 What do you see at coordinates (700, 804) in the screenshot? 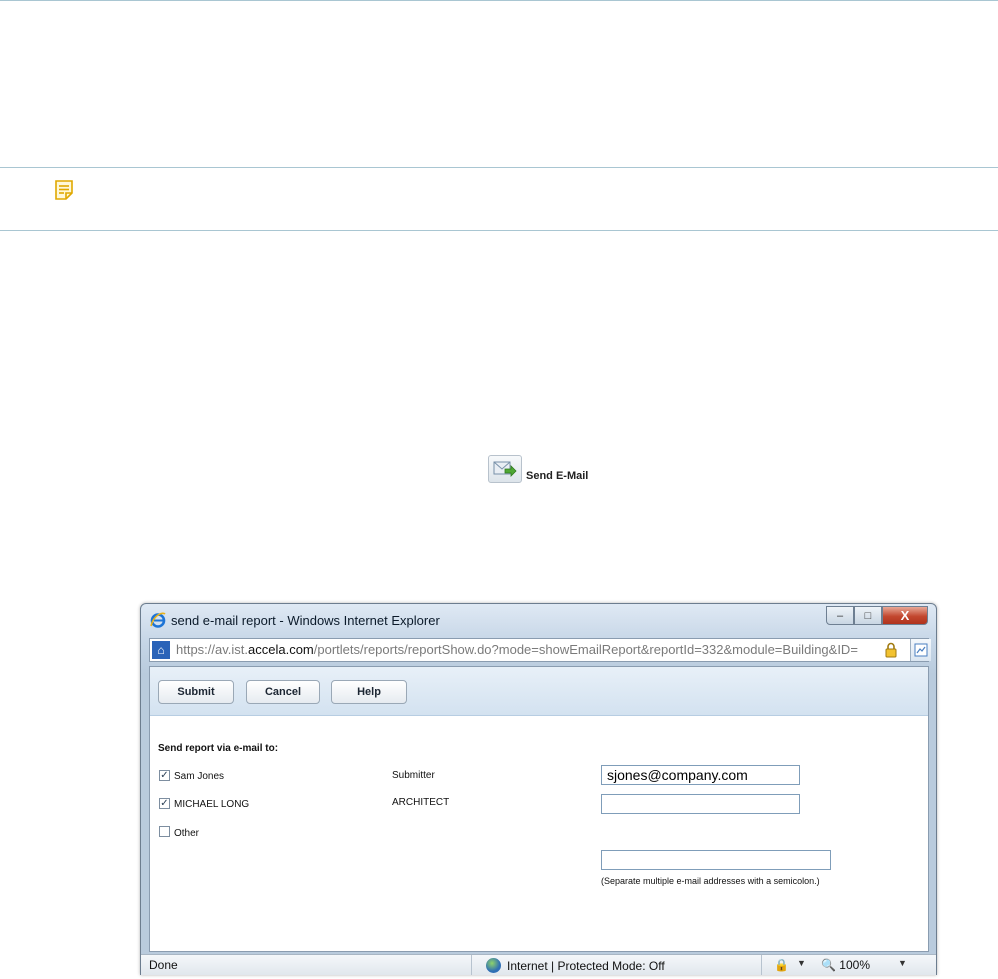
I see `email-field-michael-long` at bounding box center [700, 804].